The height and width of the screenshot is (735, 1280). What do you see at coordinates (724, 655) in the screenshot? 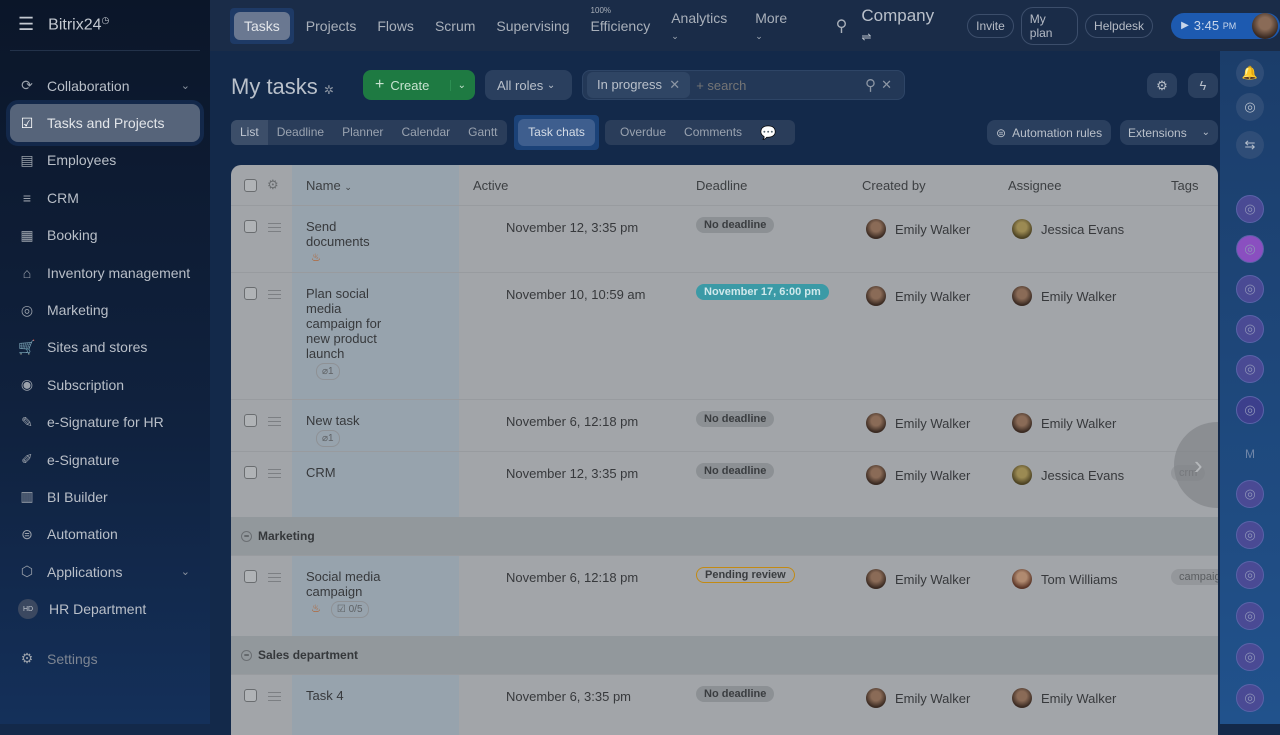
I see `group-header: − Sales department` at bounding box center [724, 655].